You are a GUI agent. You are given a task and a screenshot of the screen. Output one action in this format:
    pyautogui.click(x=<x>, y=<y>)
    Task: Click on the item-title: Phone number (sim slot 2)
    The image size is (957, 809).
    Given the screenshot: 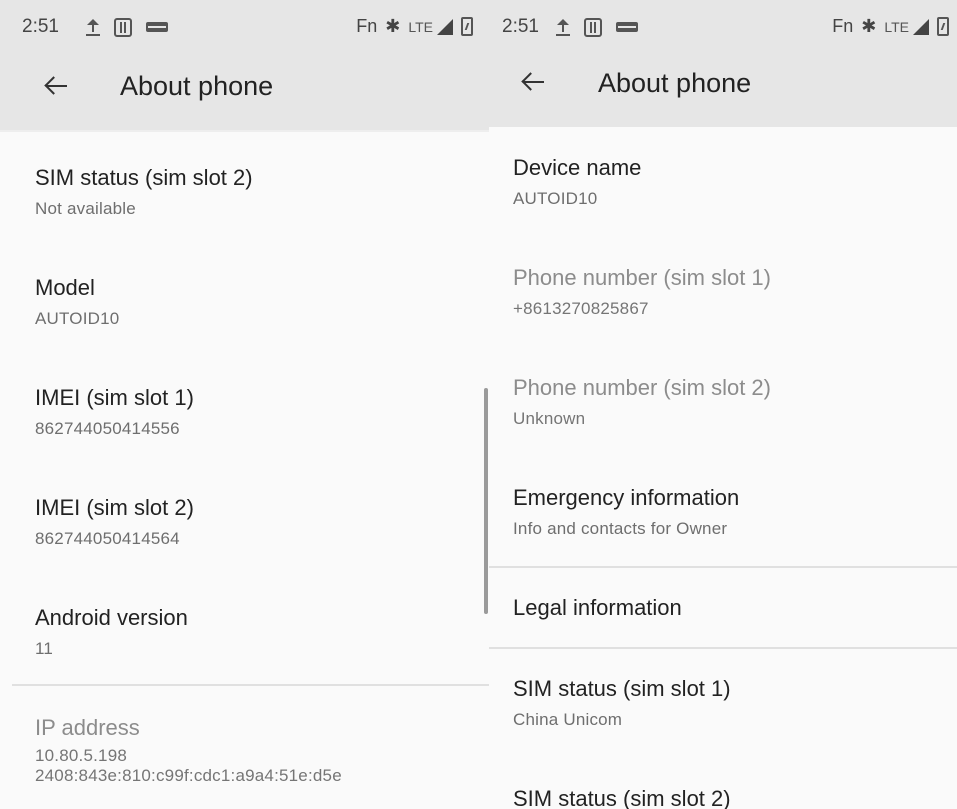 What is the action you would take?
    pyautogui.click(x=642, y=387)
    